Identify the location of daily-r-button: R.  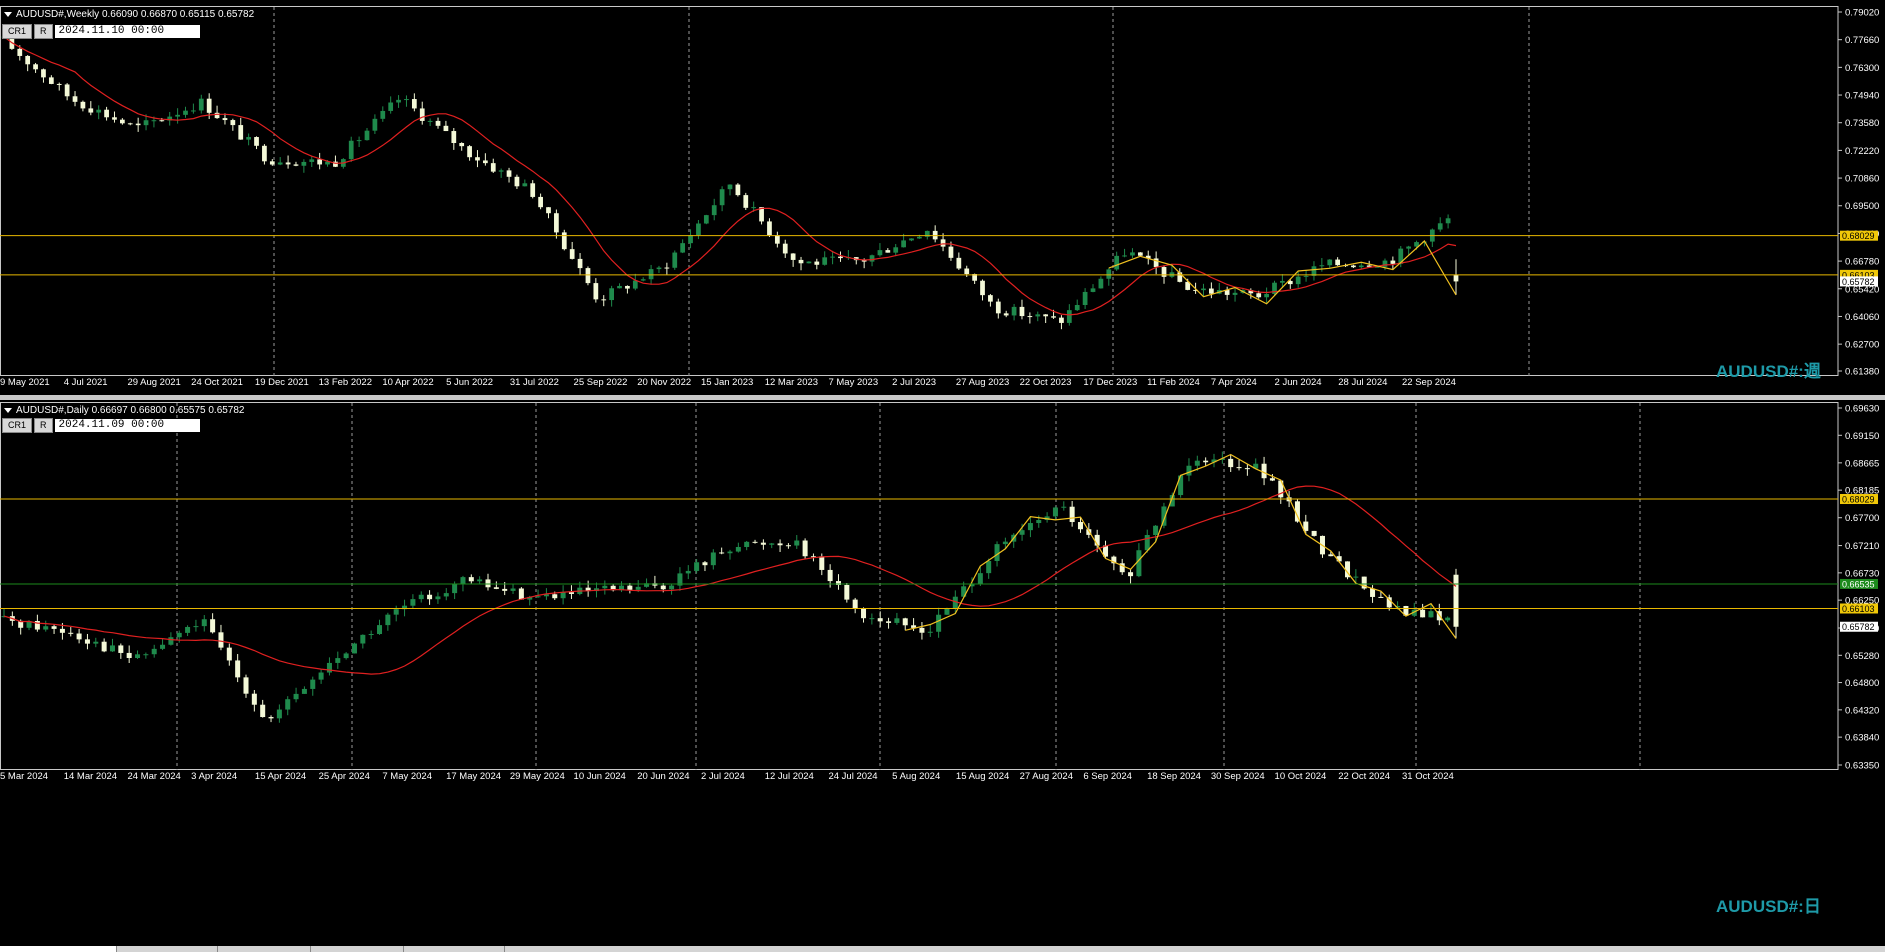
(43, 425).